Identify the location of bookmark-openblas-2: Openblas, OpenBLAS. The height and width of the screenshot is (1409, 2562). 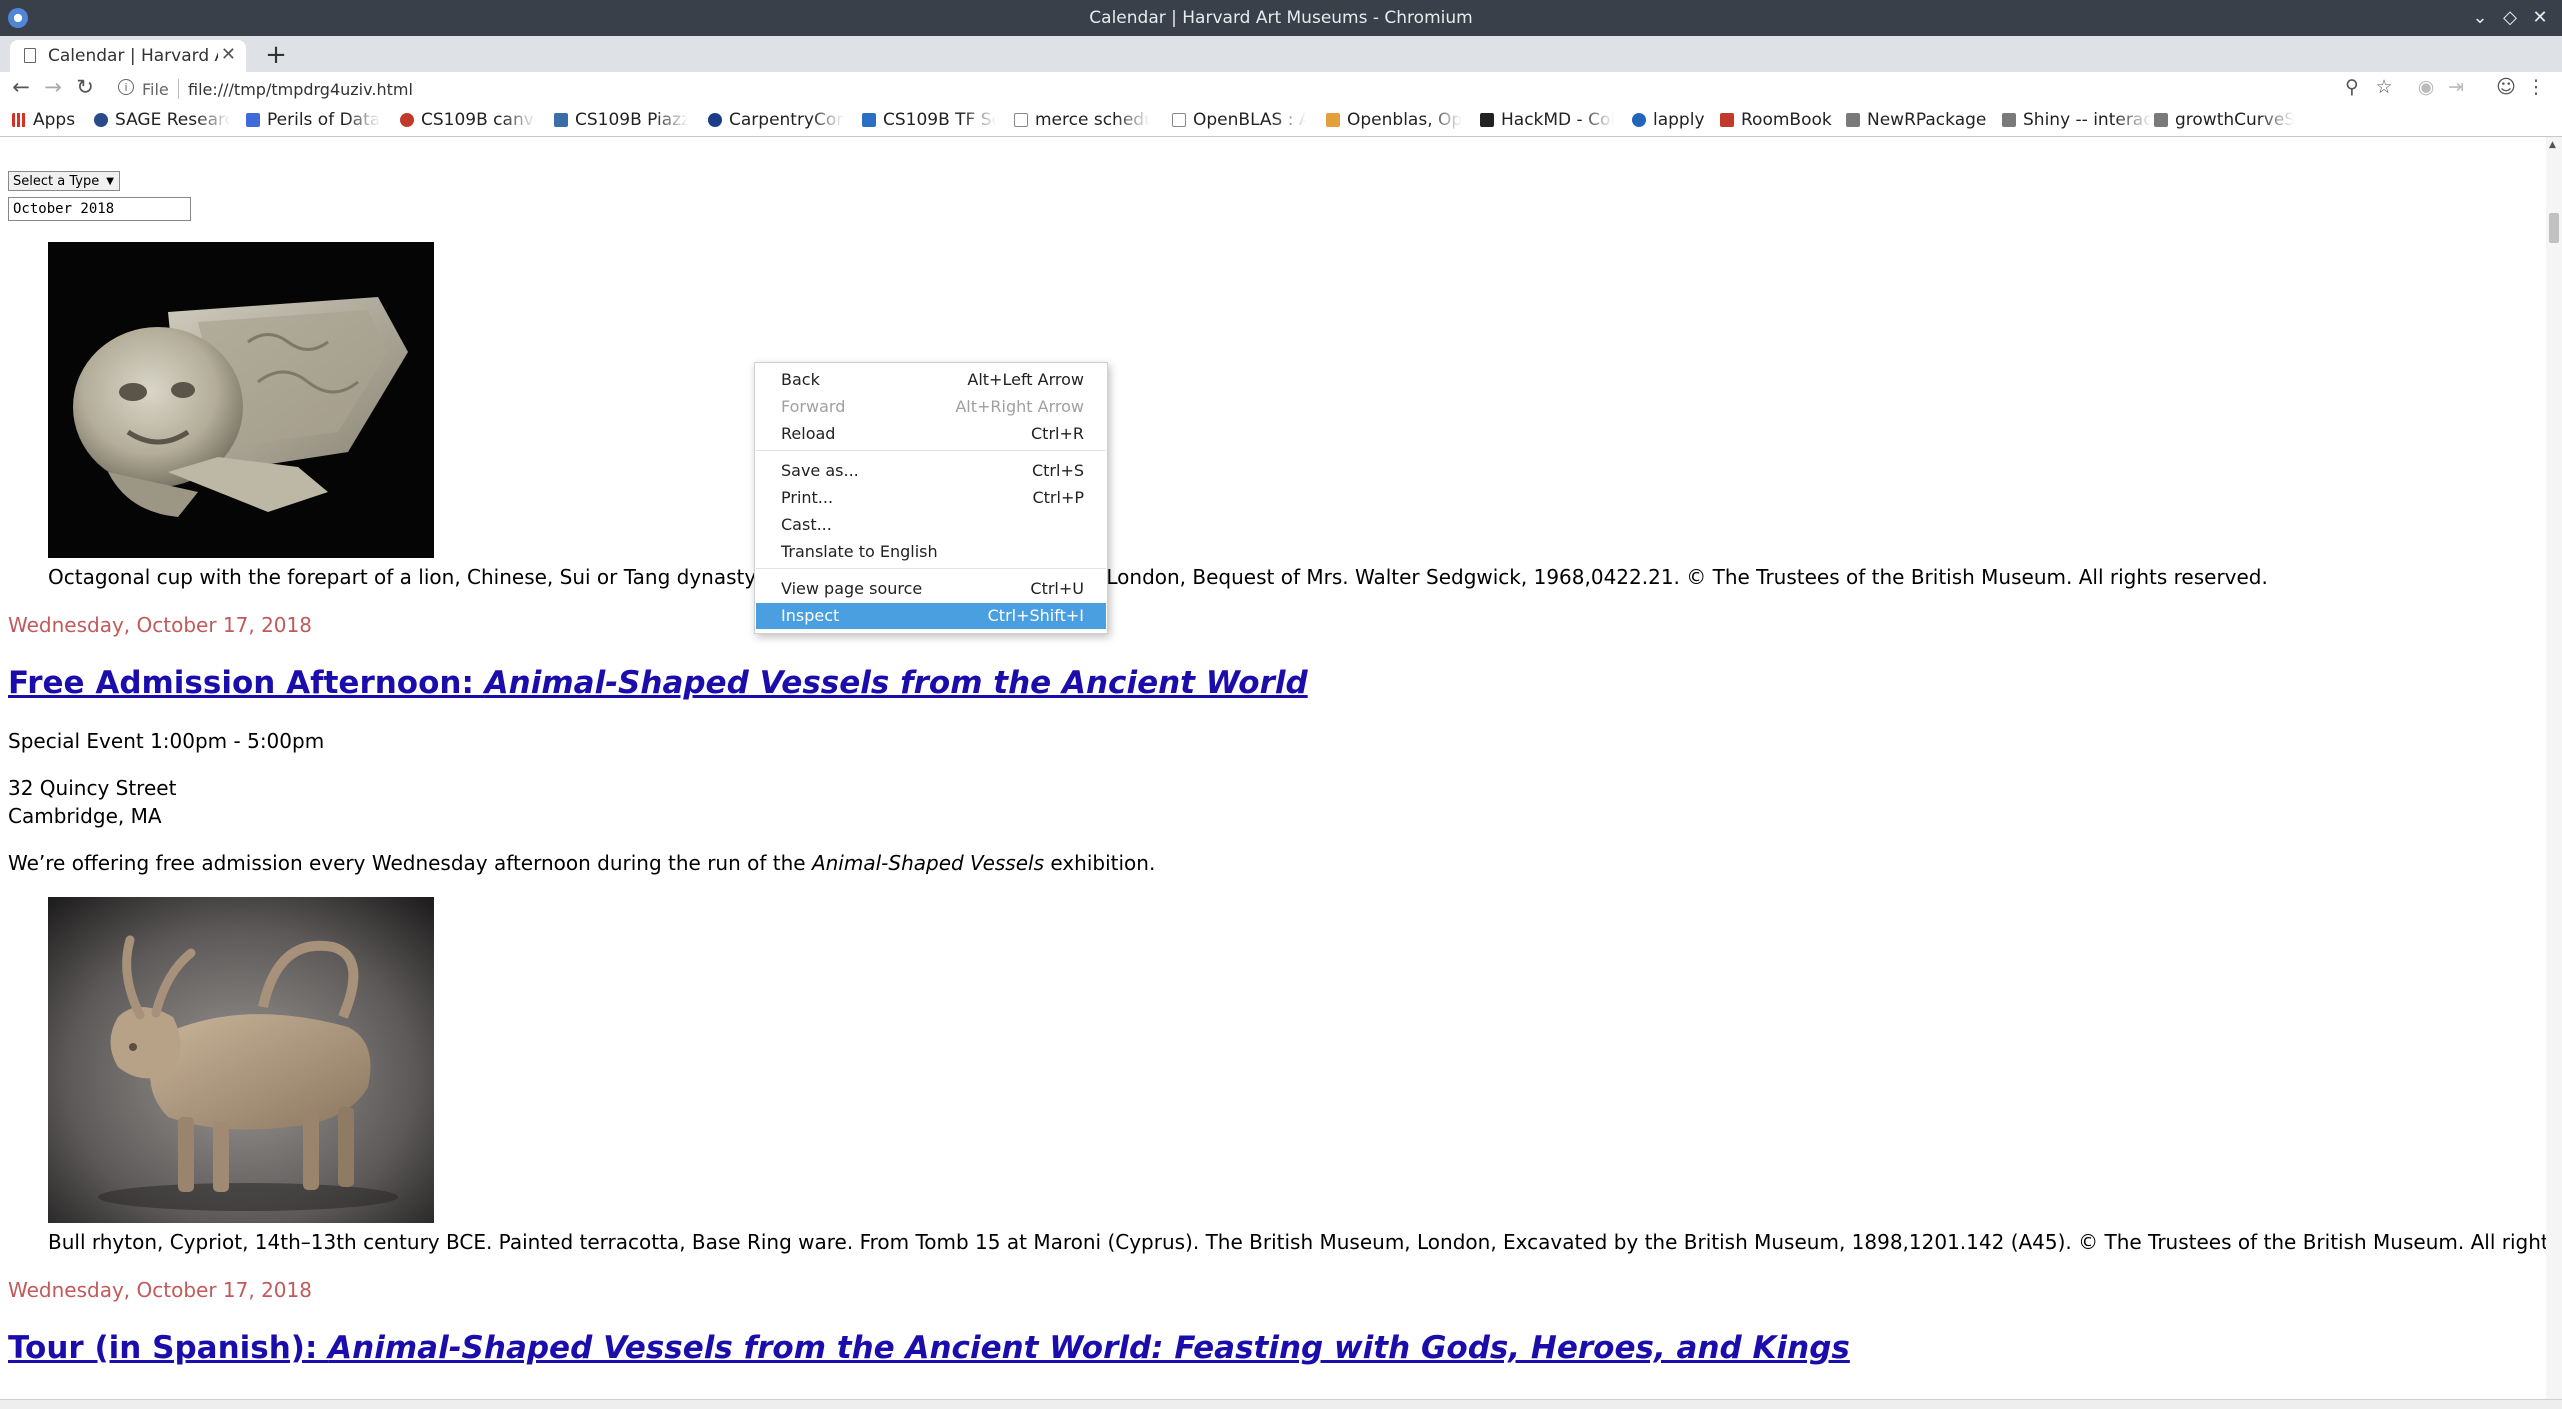
(1394, 121).